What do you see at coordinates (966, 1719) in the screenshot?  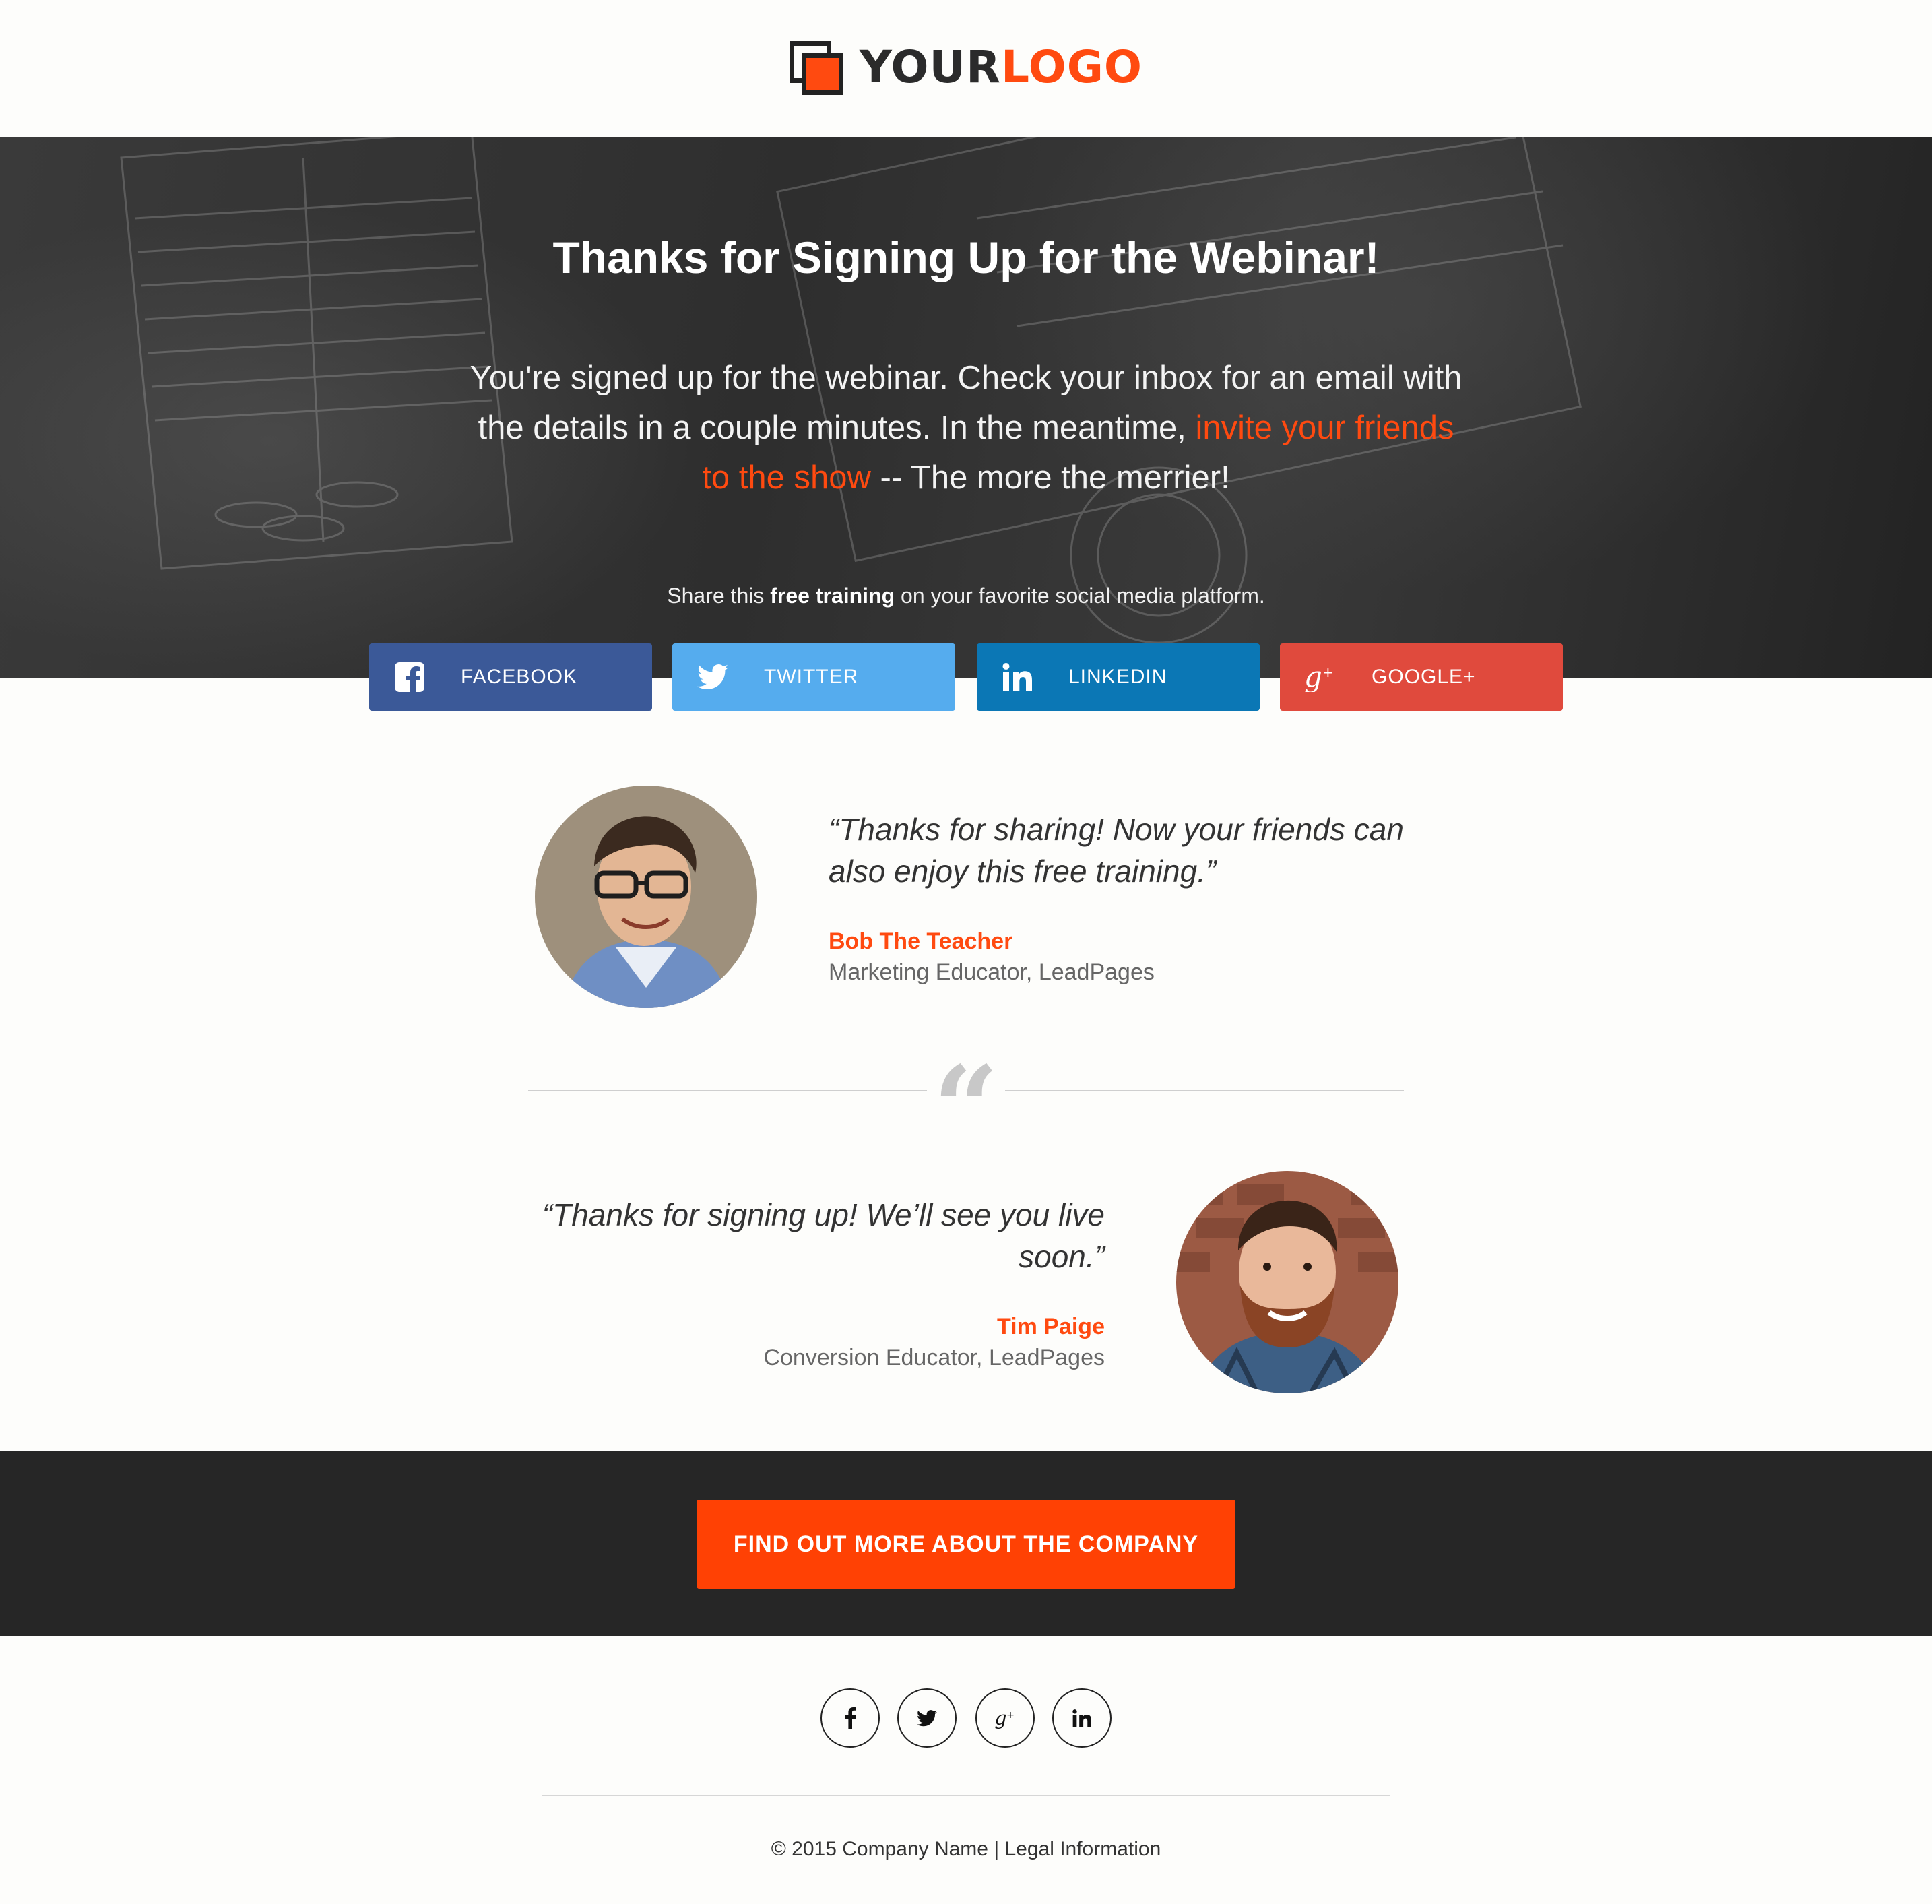 I see `footer-social-icons: g +` at bounding box center [966, 1719].